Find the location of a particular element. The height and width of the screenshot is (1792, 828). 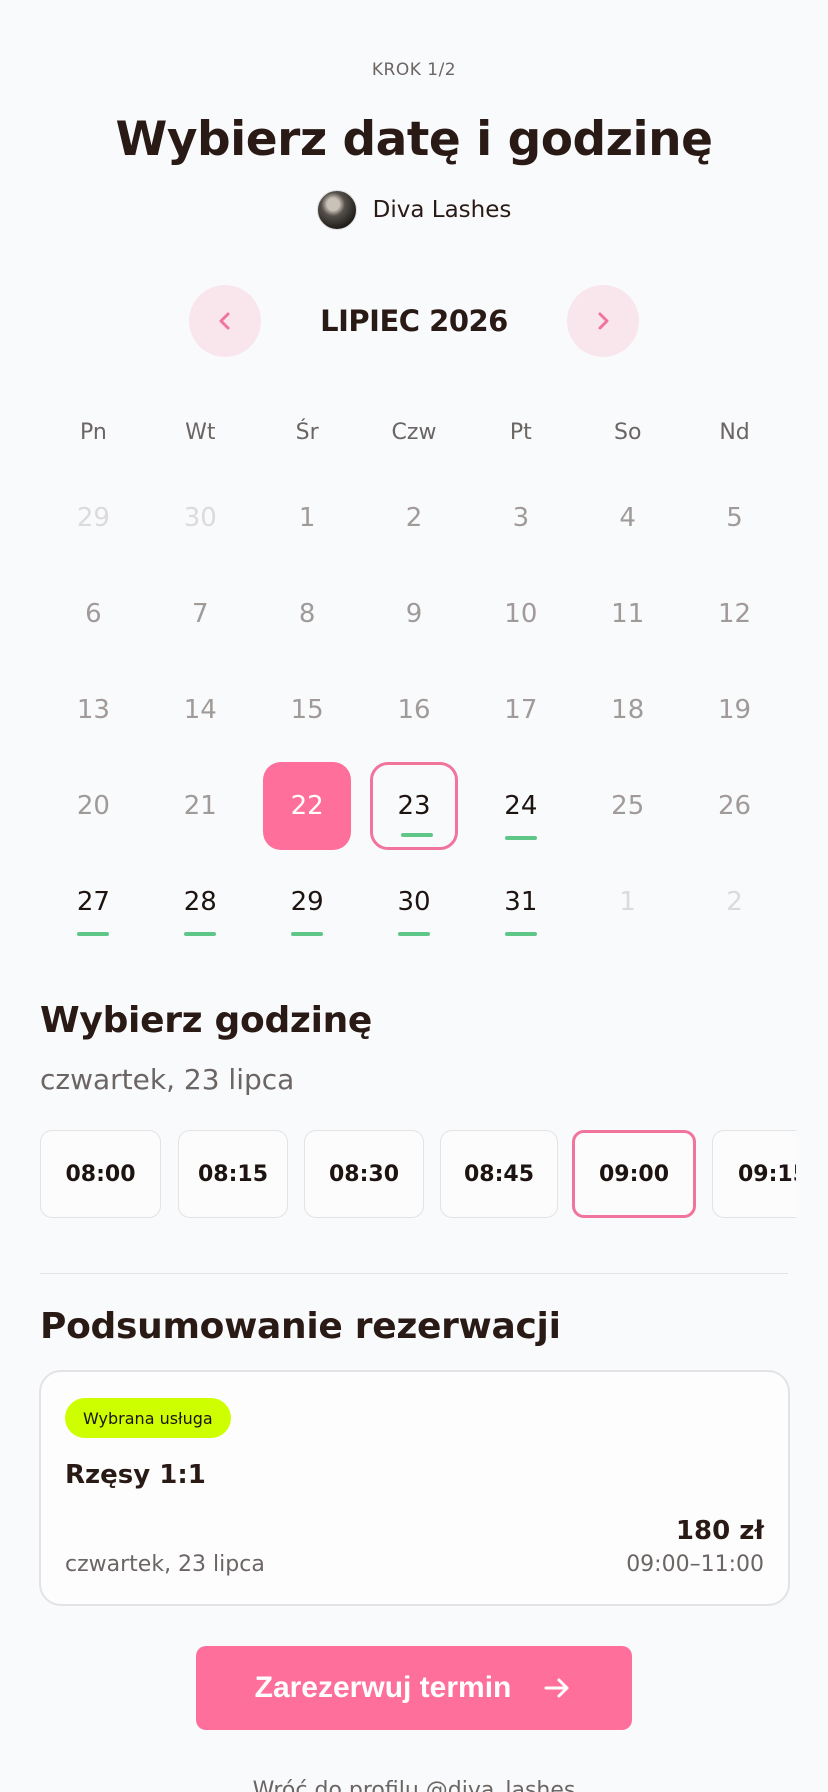

calendar-day: 7 is located at coordinates (200, 614).